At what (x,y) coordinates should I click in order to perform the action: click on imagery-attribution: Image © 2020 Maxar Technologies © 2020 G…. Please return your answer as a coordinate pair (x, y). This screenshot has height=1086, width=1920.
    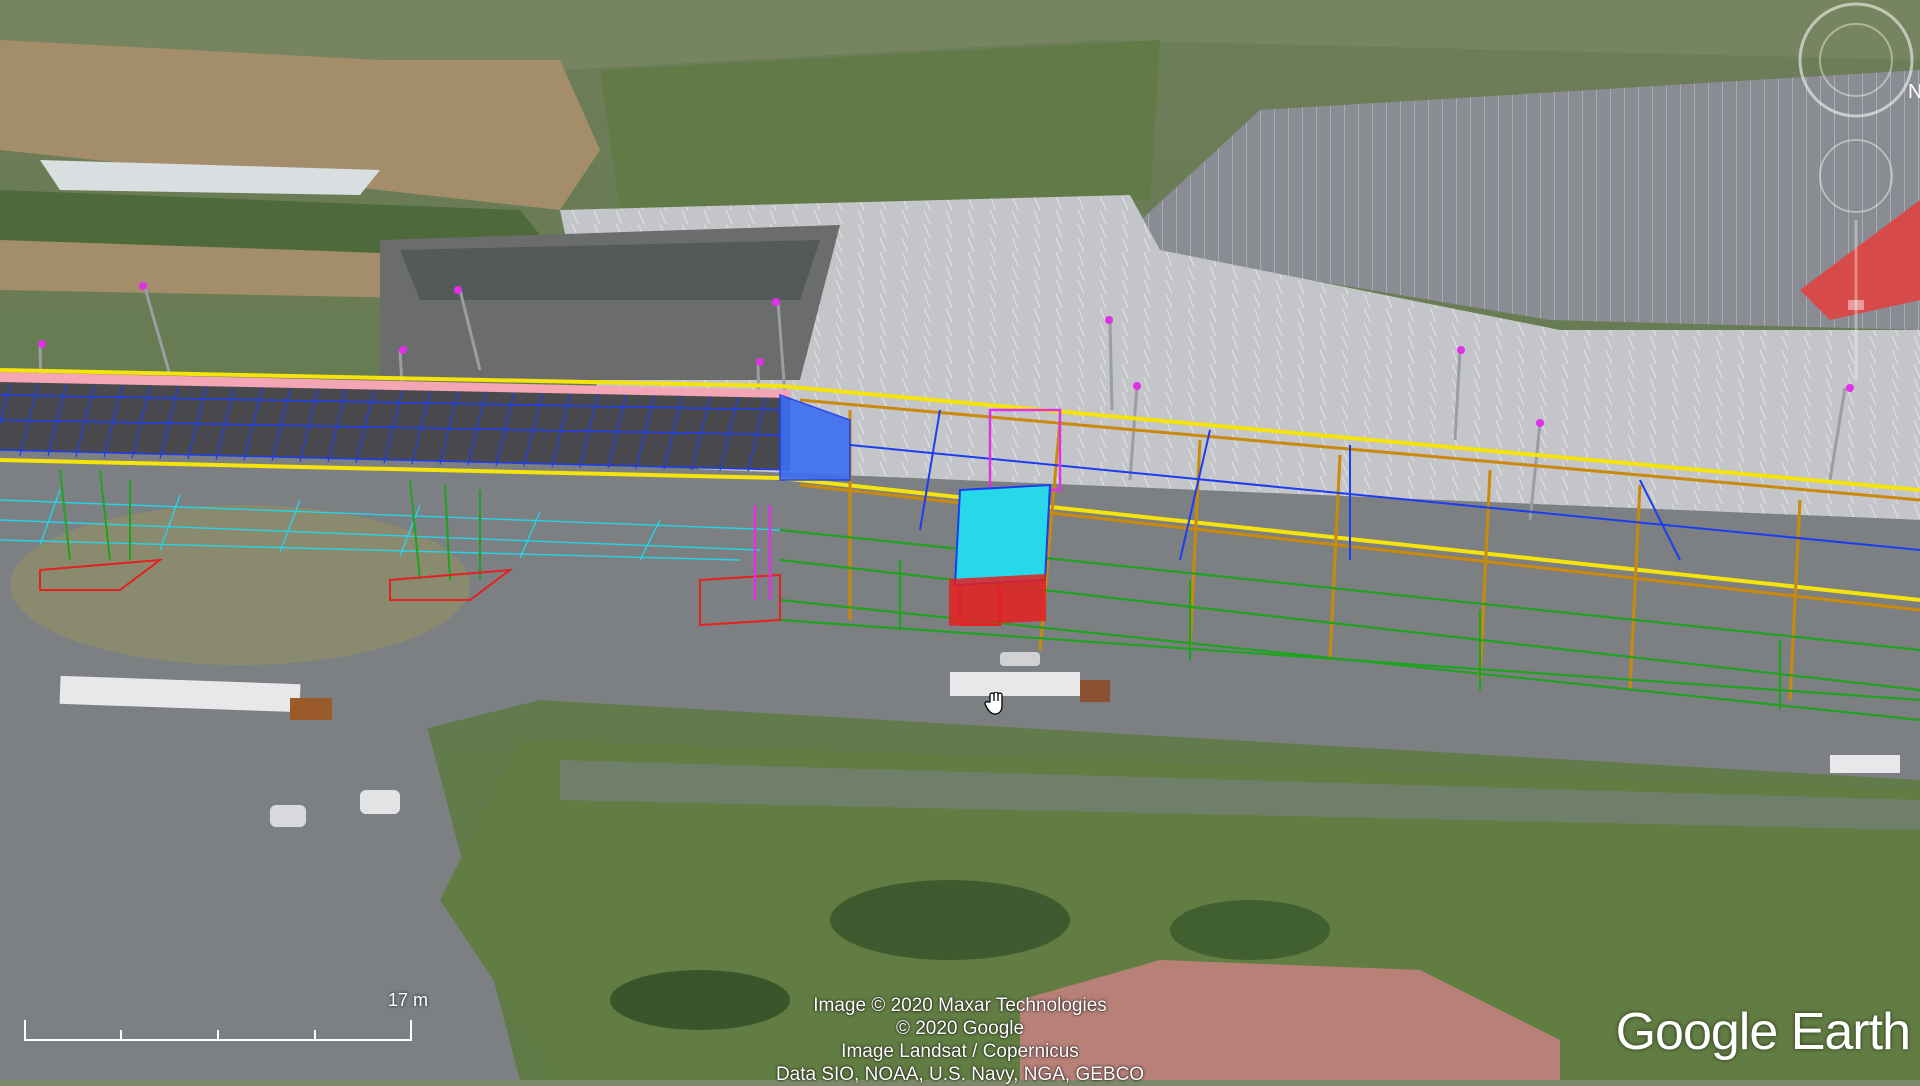
    Looking at the image, I should click on (960, 1040).